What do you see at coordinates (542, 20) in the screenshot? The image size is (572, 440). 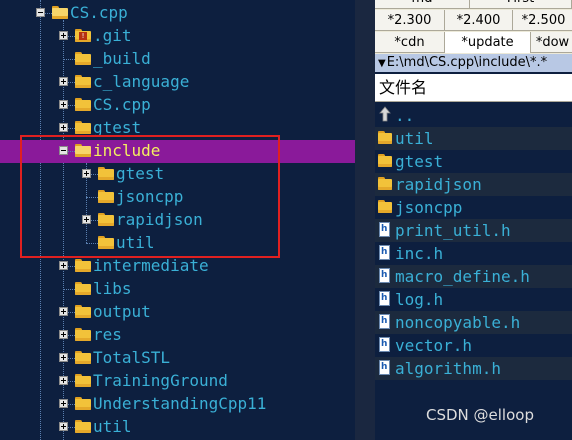 I see `tab-version-2500: *2.500` at bounding box center [542, 20].